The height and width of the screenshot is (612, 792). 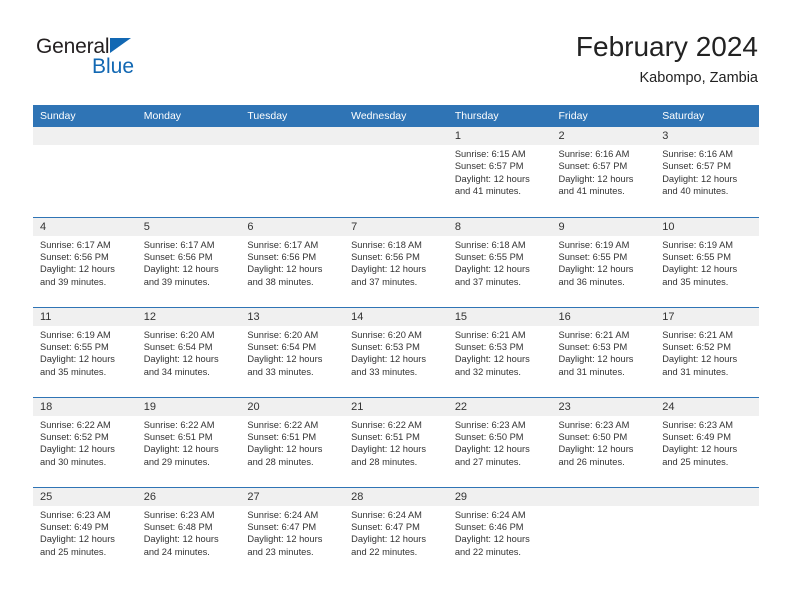 What do you see at coordinates (188, 496) in the screenshot?
I see `day-number: 26` at bounding box center [188, 496].